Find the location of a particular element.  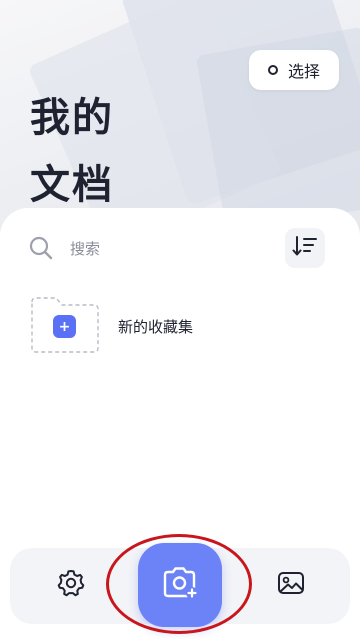

gallery-button is located at coordinates (291, 585).